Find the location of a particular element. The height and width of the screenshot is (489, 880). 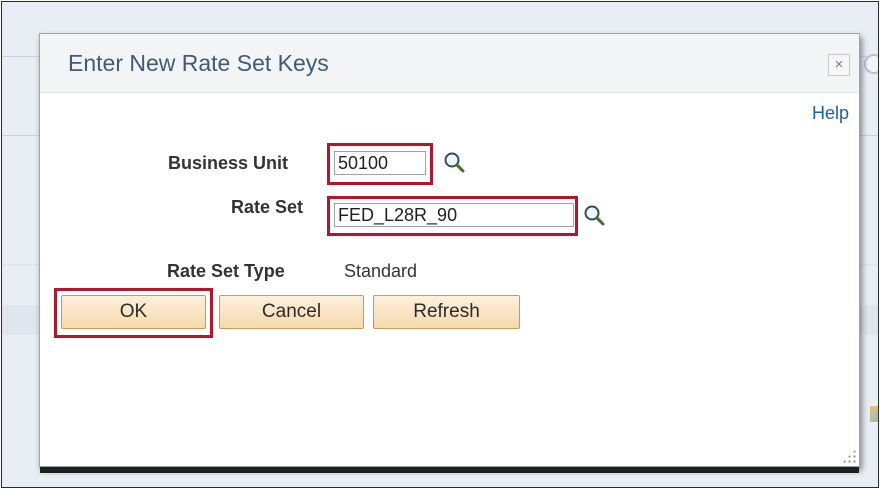

business-unit-label: Business Unit is located at coordinates (228, 163).